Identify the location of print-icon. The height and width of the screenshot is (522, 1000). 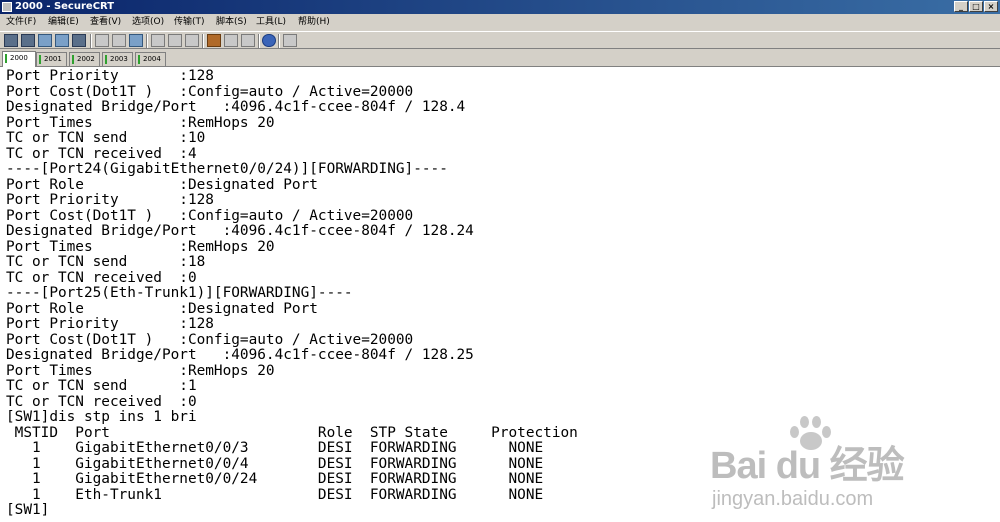
(158, 40).